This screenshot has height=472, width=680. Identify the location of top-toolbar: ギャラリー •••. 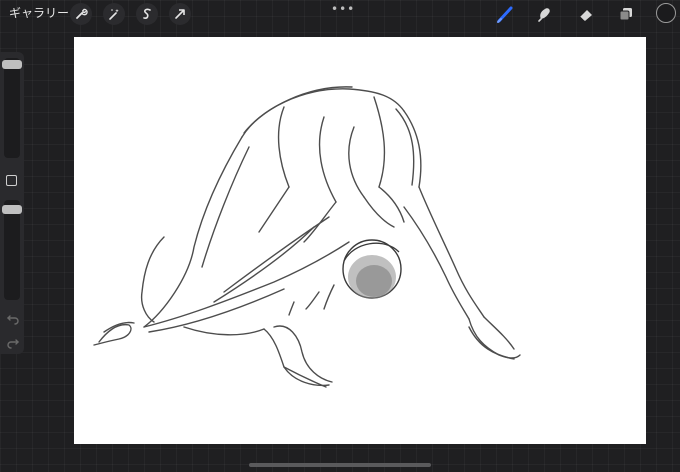
(340, 14).